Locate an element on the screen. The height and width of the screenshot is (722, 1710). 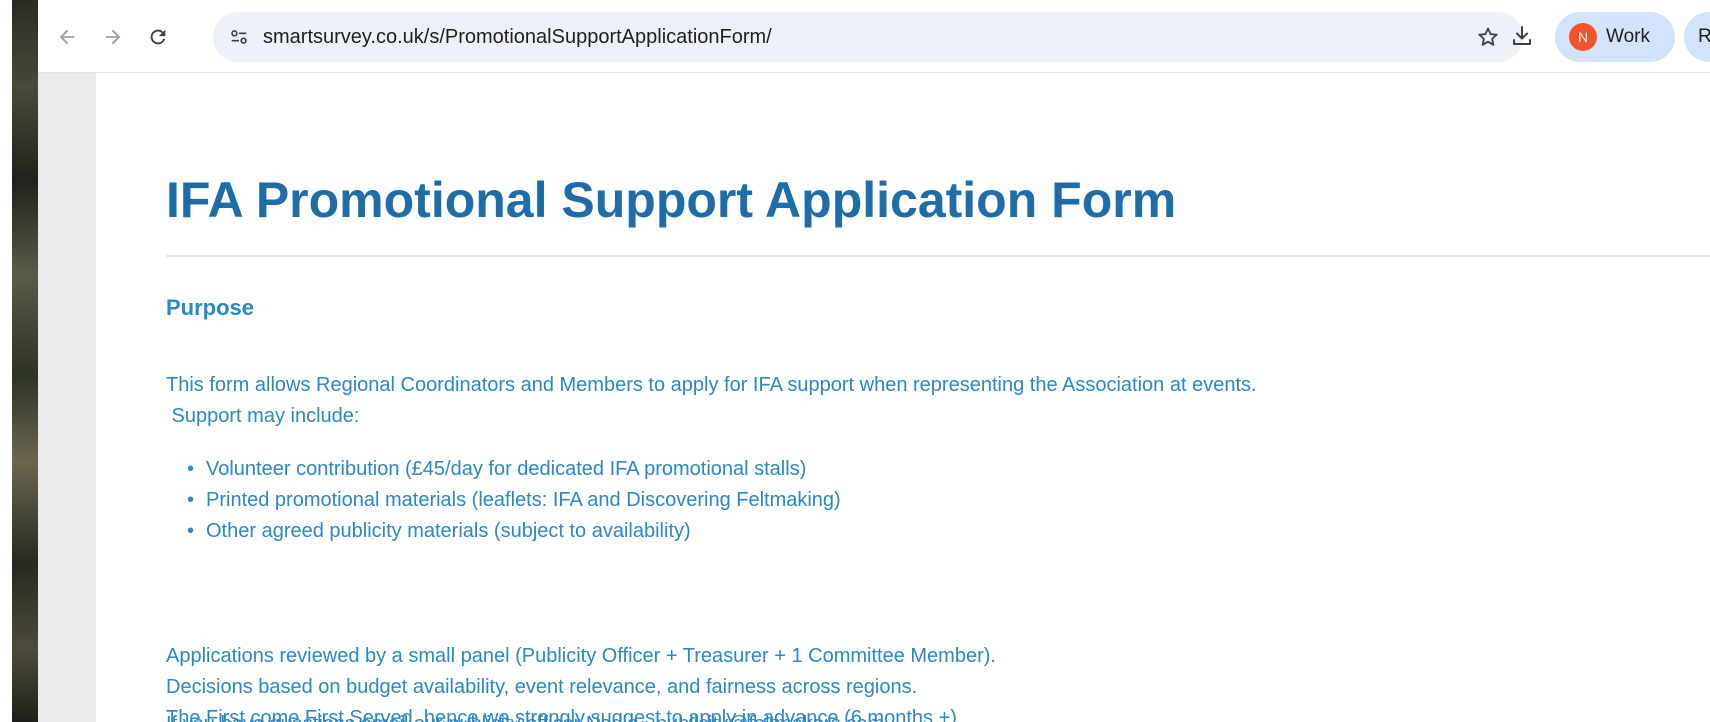
desktop-wallpaper-strip is located at coordinates (19, 361).